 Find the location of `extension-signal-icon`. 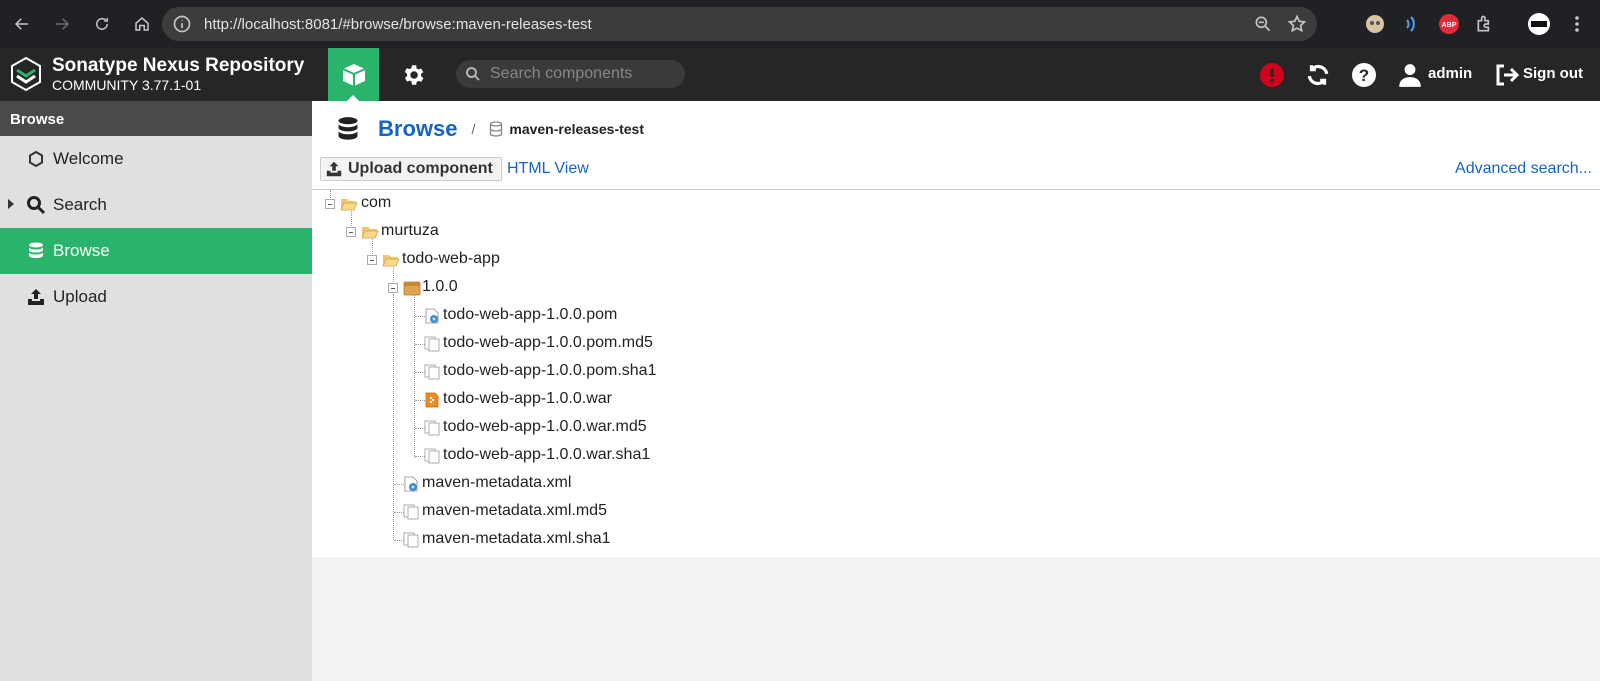

extension-signal-icon is located at coordinates (1411, 24).